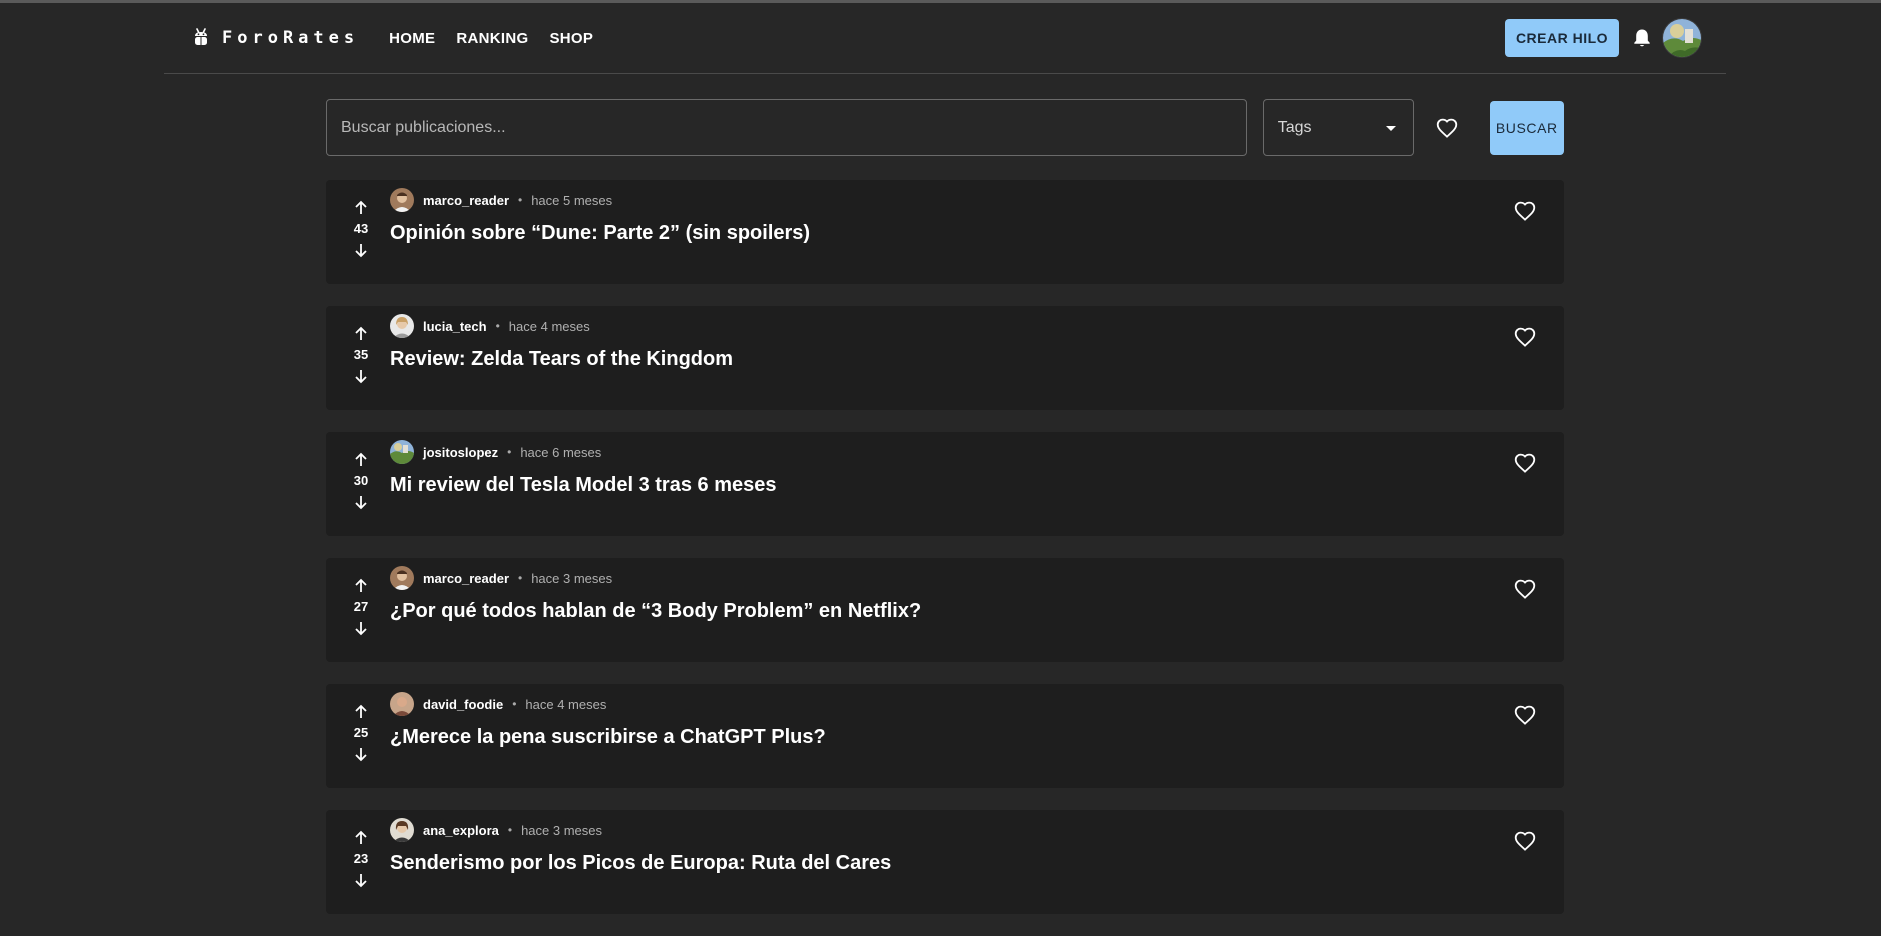 This screenshot has height=936, width=1881. What do you see at coordinates (1338, 127) in the screenshot?
I see `tags-dropdown: Tags` at bounding box center [1338, 127].